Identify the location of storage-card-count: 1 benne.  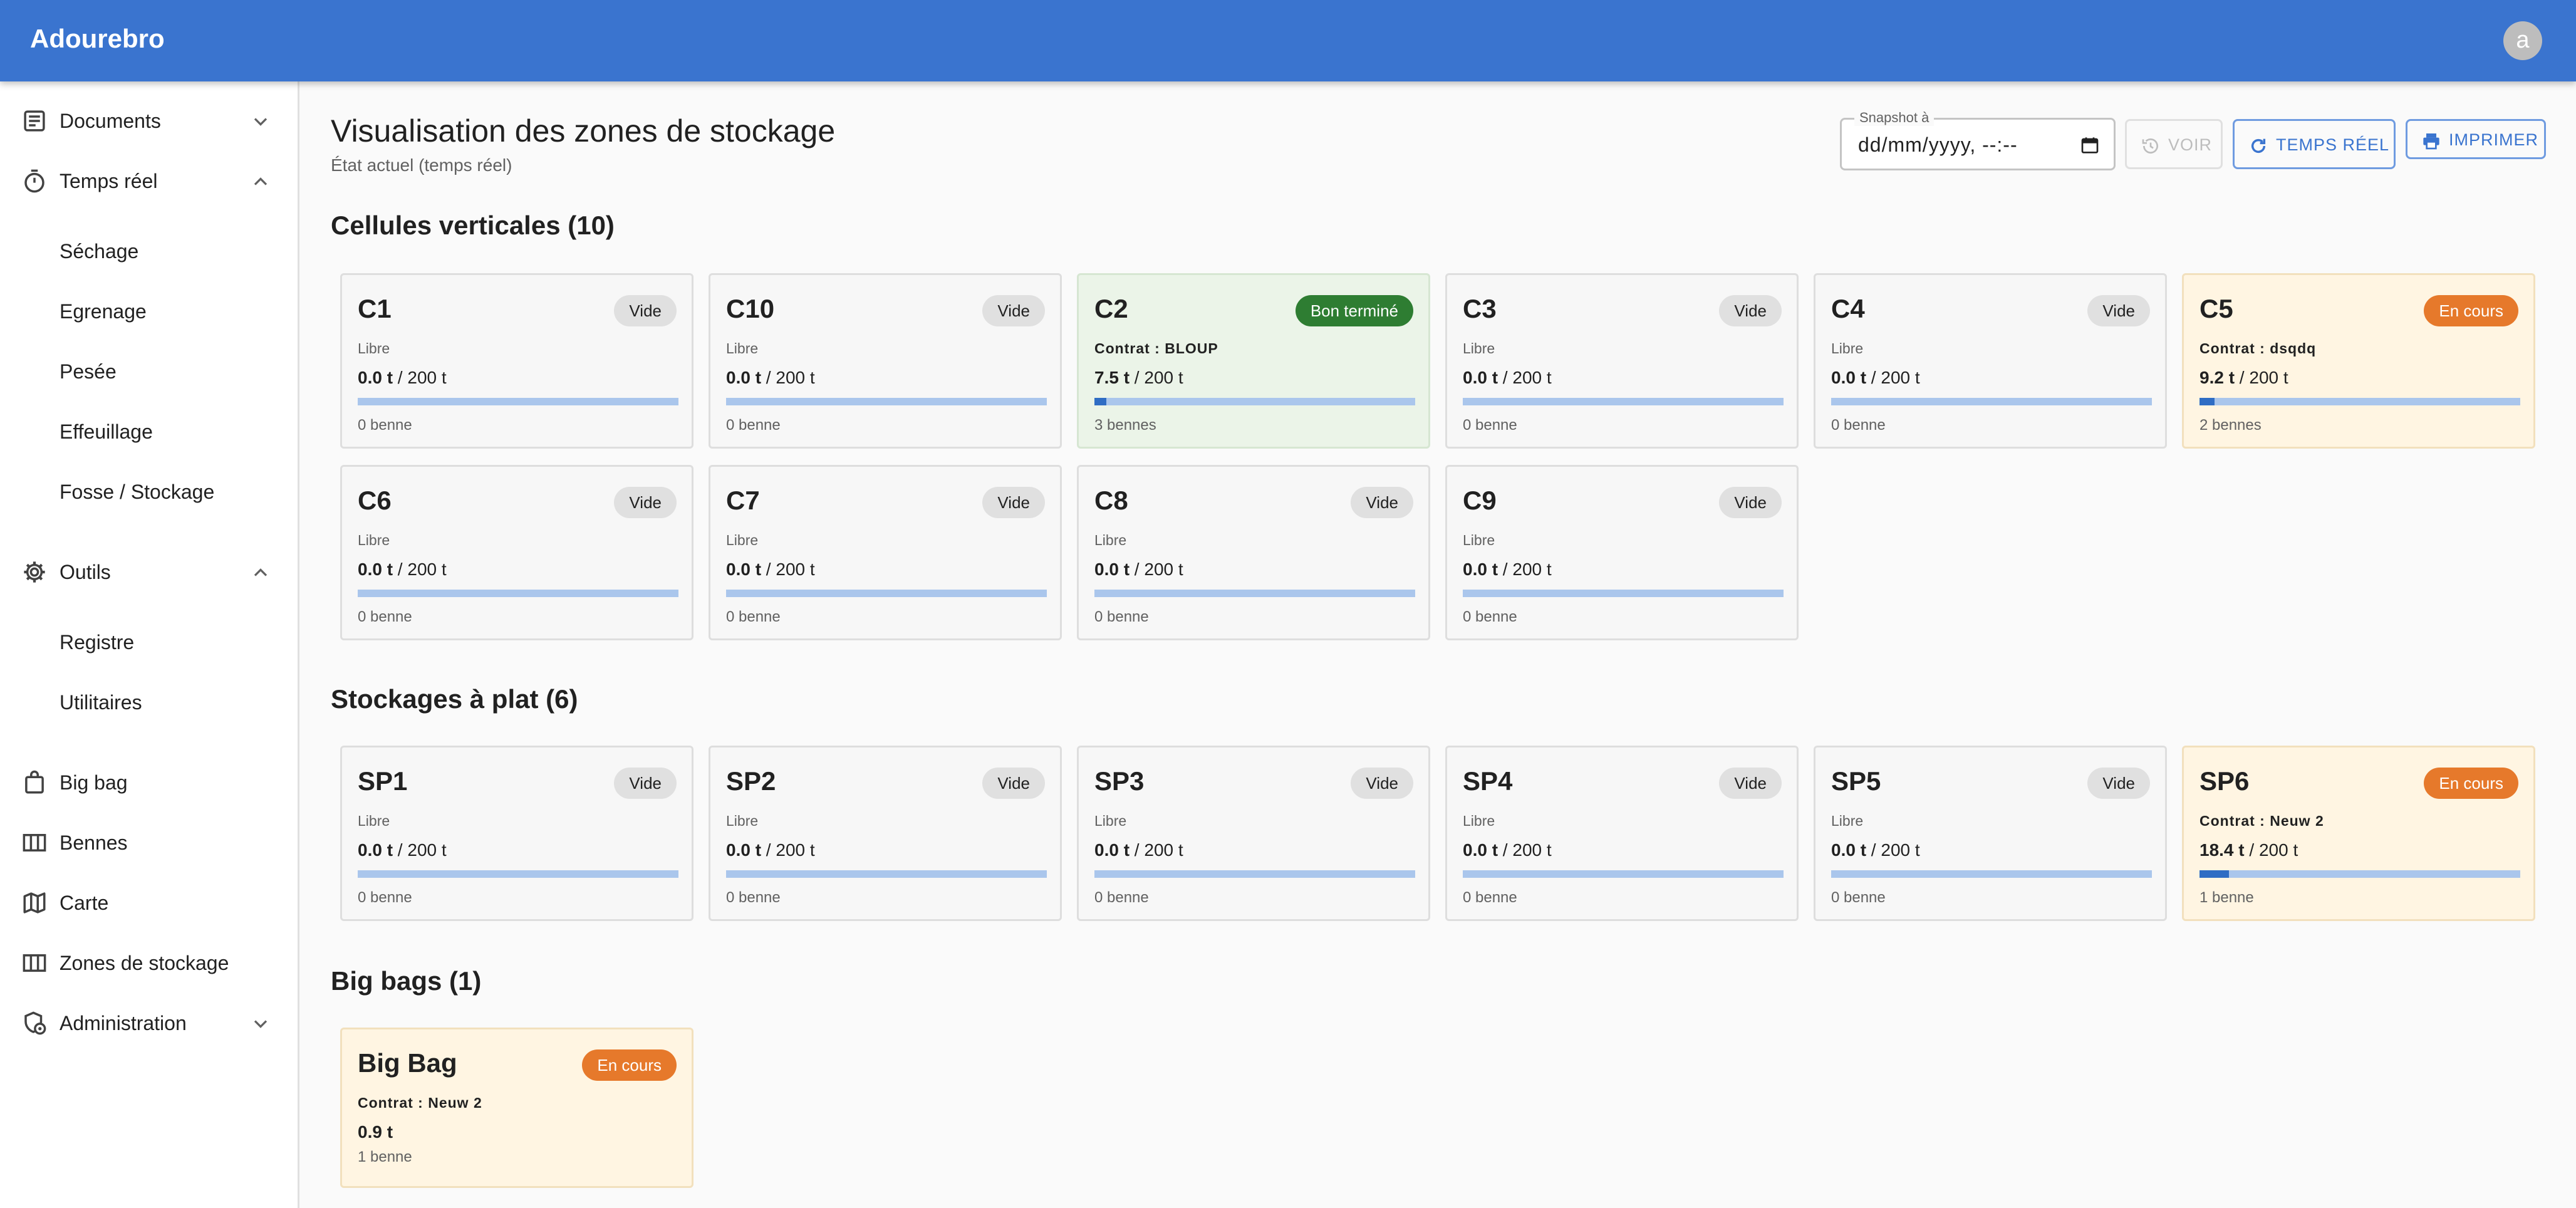
(385, 1156).